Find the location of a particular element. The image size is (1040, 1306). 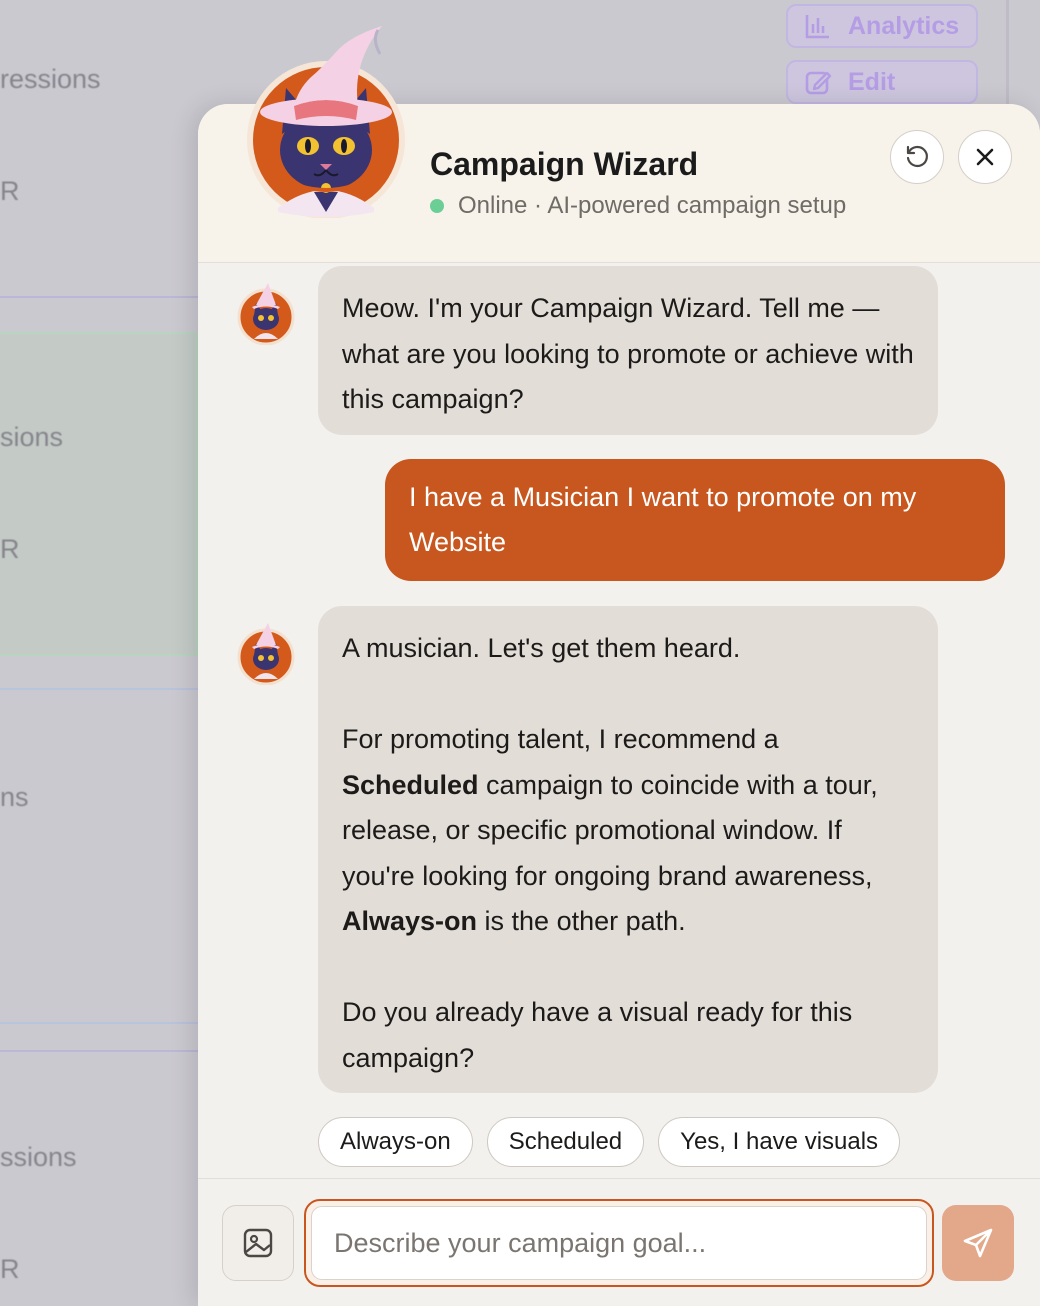

online-status: Online · AI-powered campaign setup is located at coordinates (638, 206).